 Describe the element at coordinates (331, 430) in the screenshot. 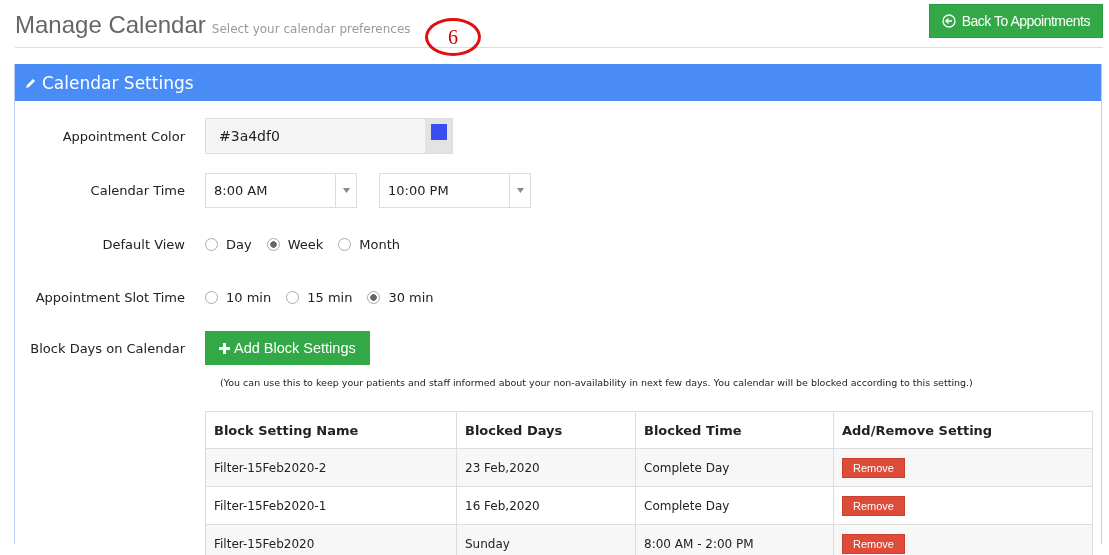

I see `column-header: Block Setting Name` at that location.